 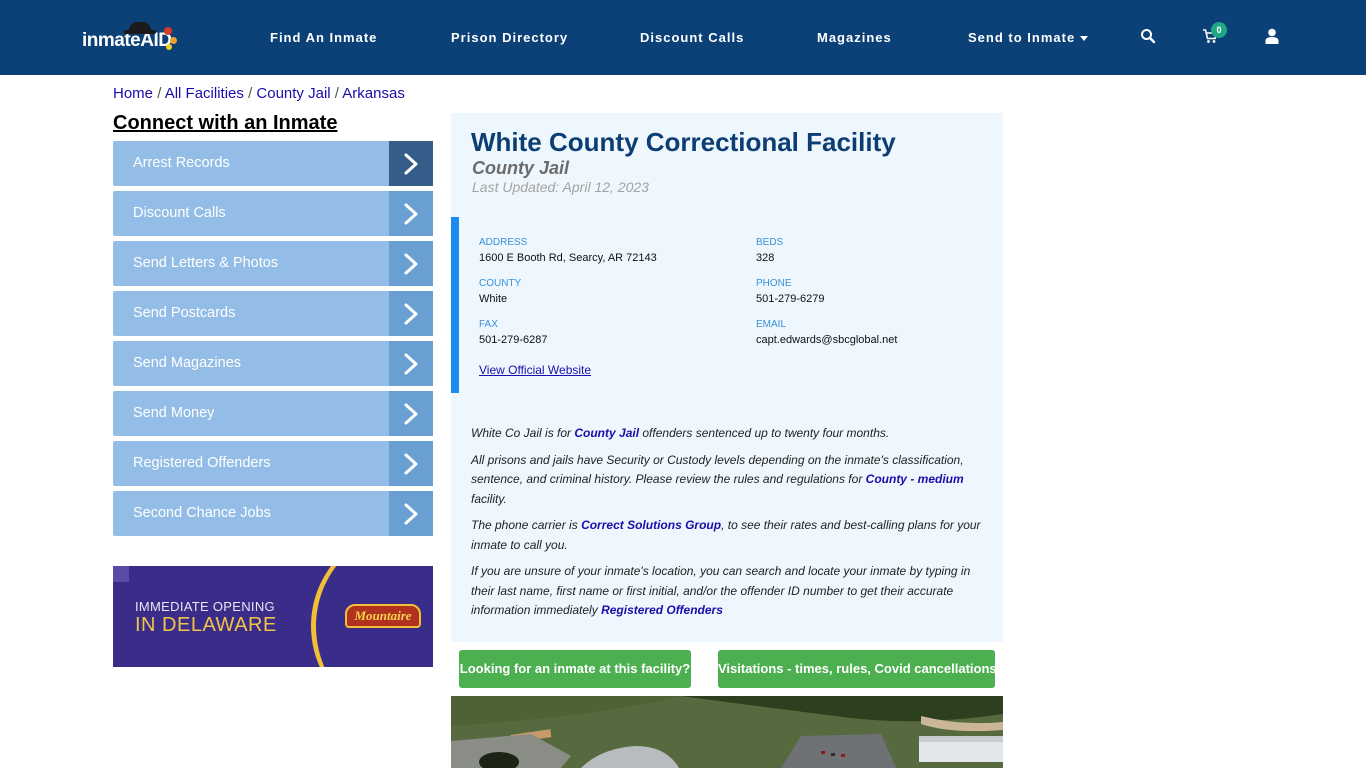 What do you see at coordinates (455, 305) in the screenshot?
I see `info-accent-stripe` at bounding box center [455, 305].